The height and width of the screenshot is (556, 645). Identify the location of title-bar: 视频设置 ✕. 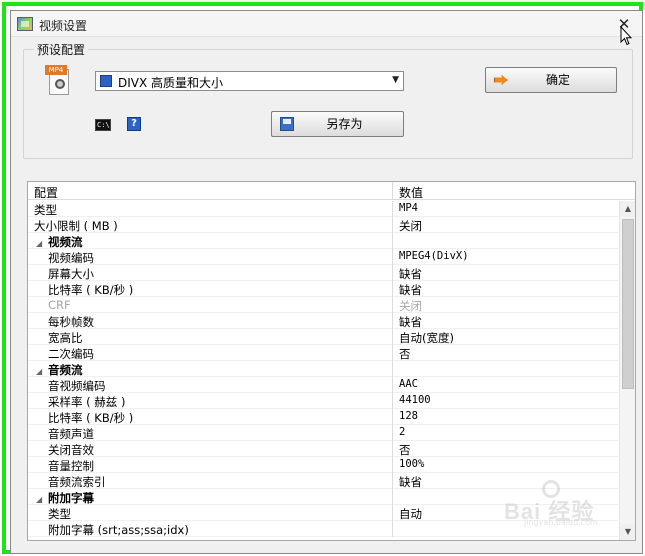
(326, 24).